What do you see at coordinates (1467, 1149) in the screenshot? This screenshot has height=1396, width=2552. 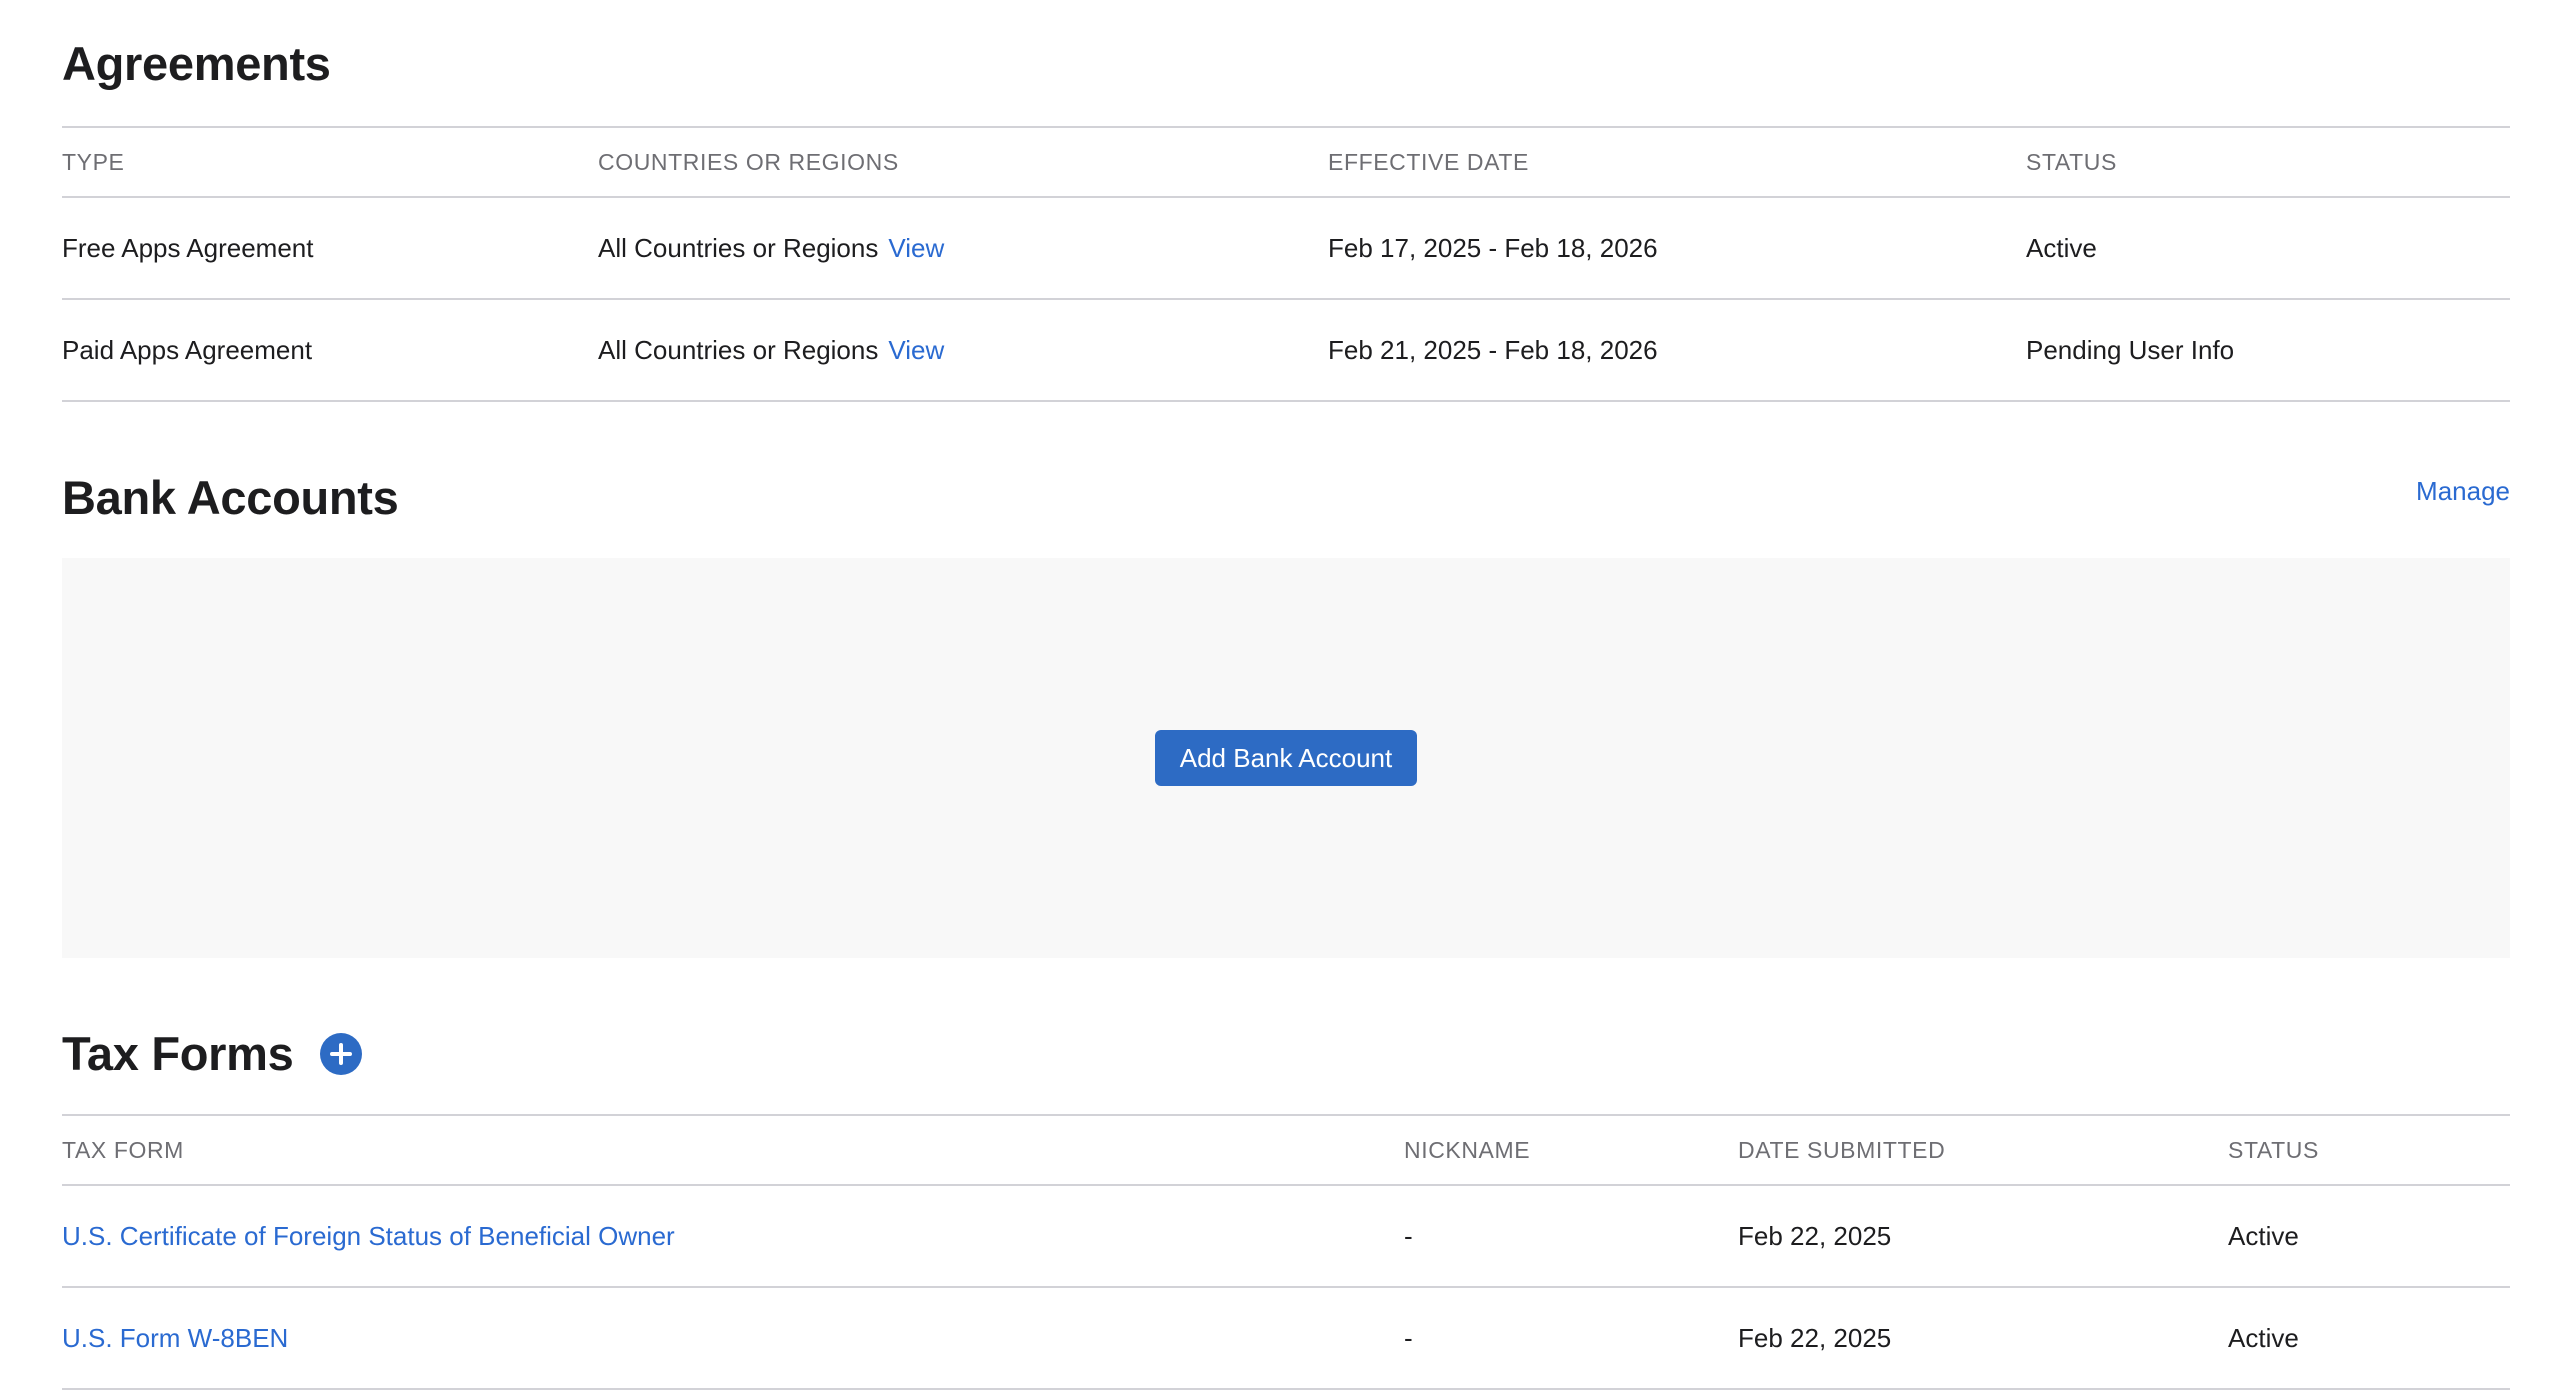 I see `column-header-nickname: NICKNAME` at bounding box center [1467, 1149].